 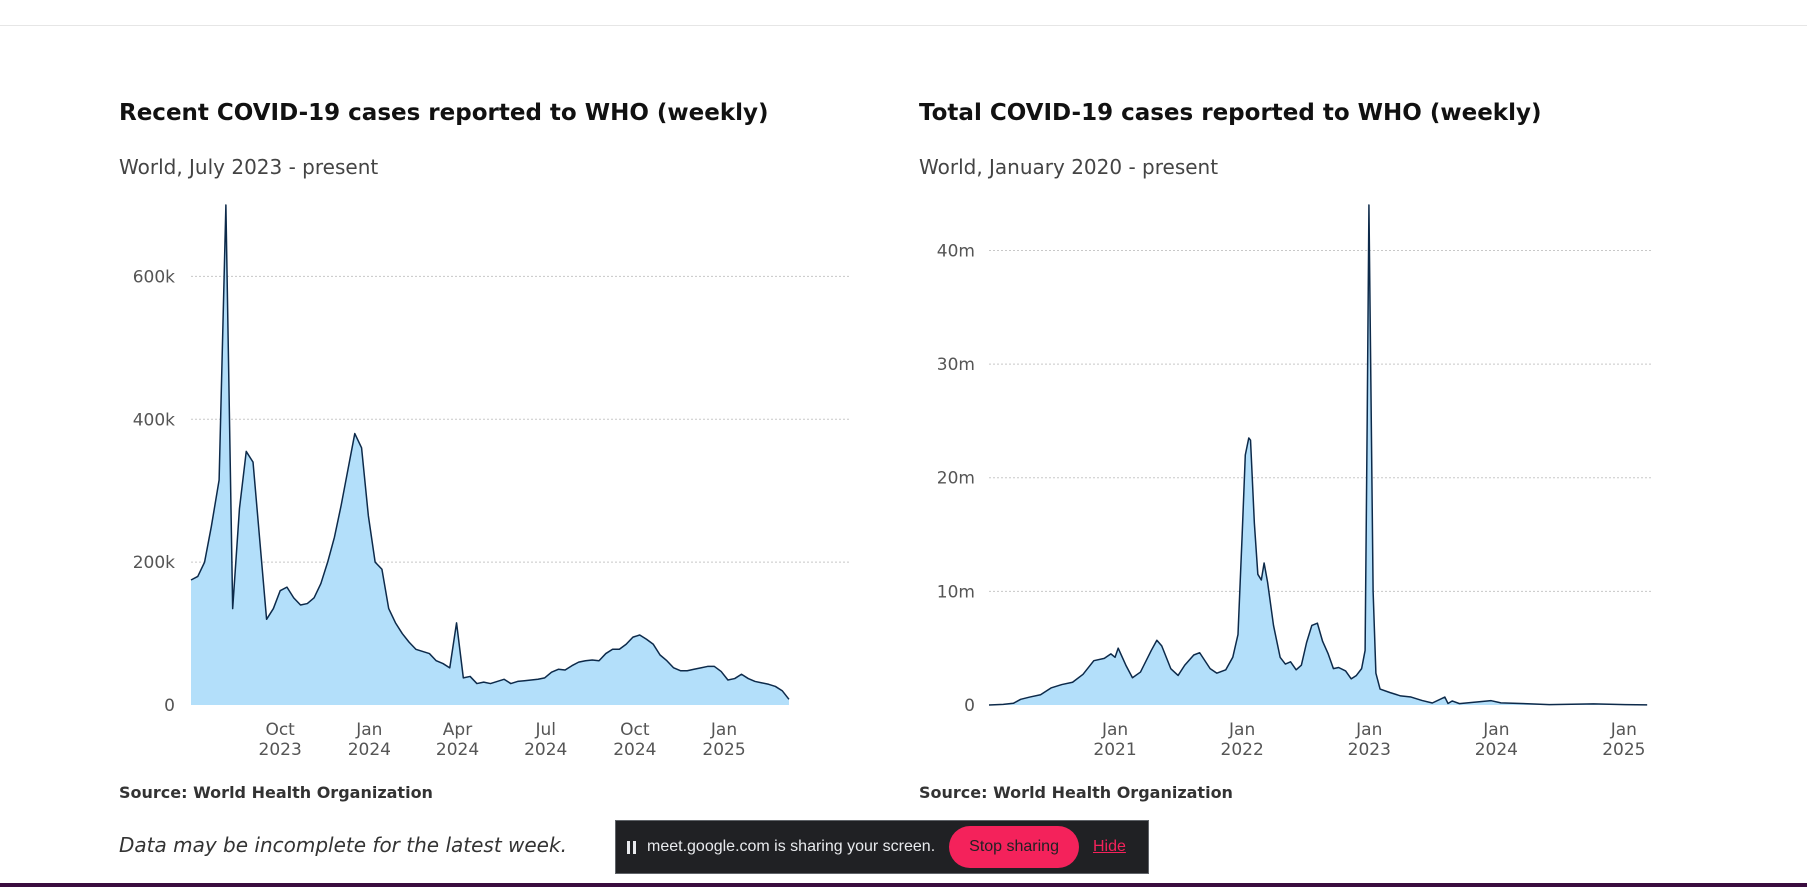 What do you see at coordinates (1014, 847) in the screenshot?
I see `stop-sharing-button: Stop sharing` at bounding box center [1014, 847].